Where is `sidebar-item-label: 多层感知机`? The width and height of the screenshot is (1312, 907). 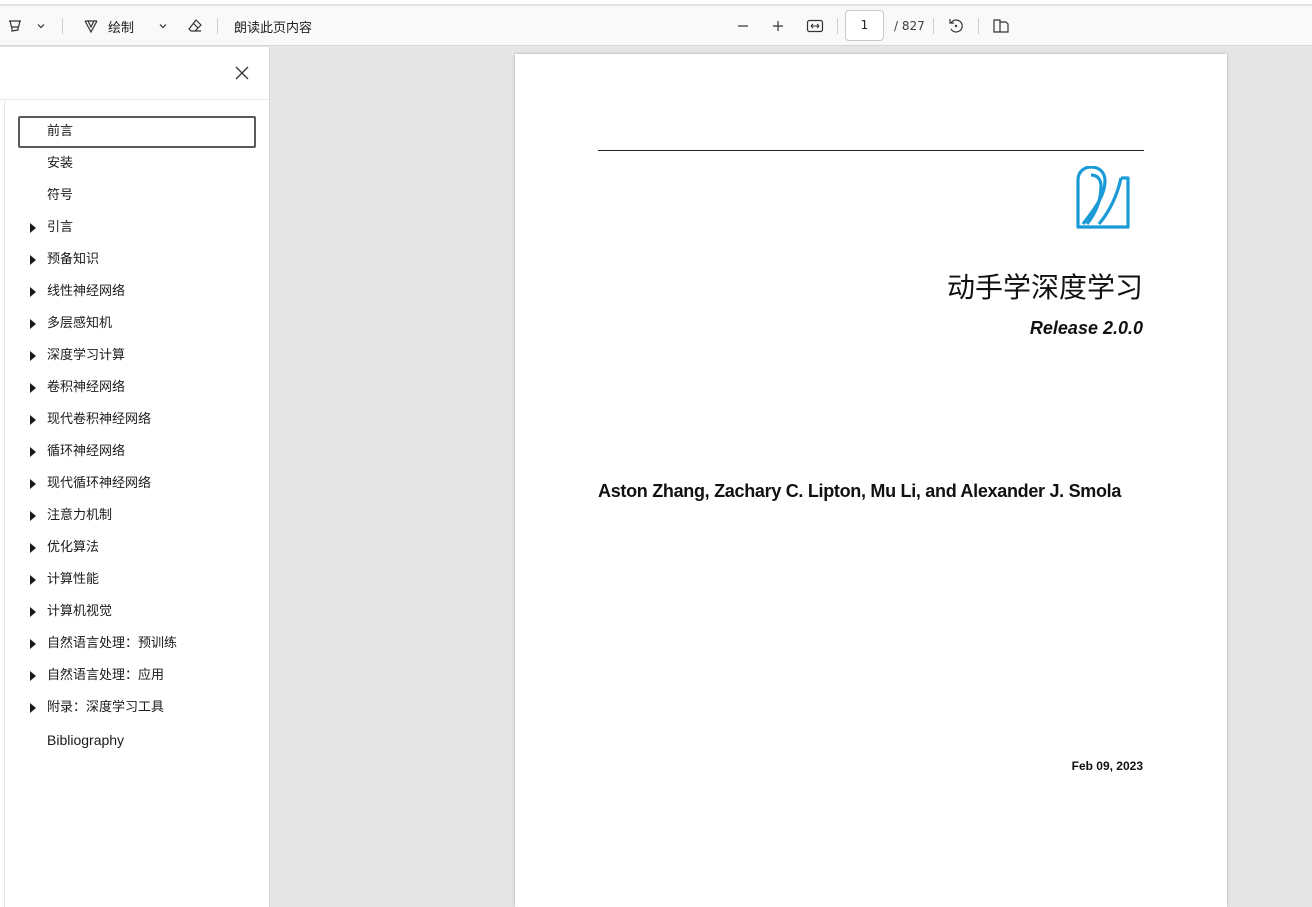
sidebar-item-label: 多层感知机 is located at coordinates (80, 323).